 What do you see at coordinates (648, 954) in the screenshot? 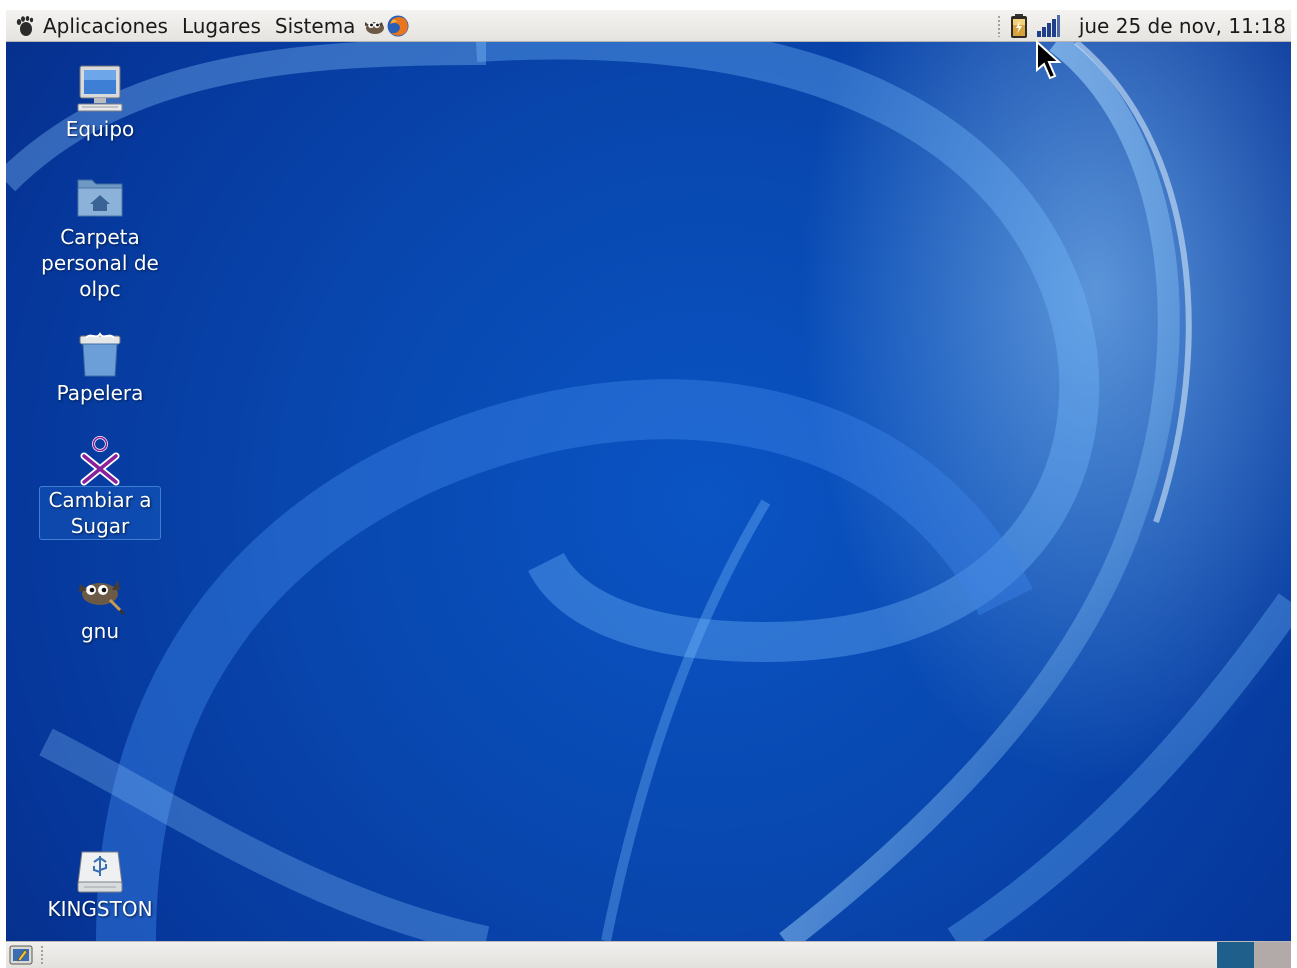
I see `bottom-panel` at bounding box center [648, 954].